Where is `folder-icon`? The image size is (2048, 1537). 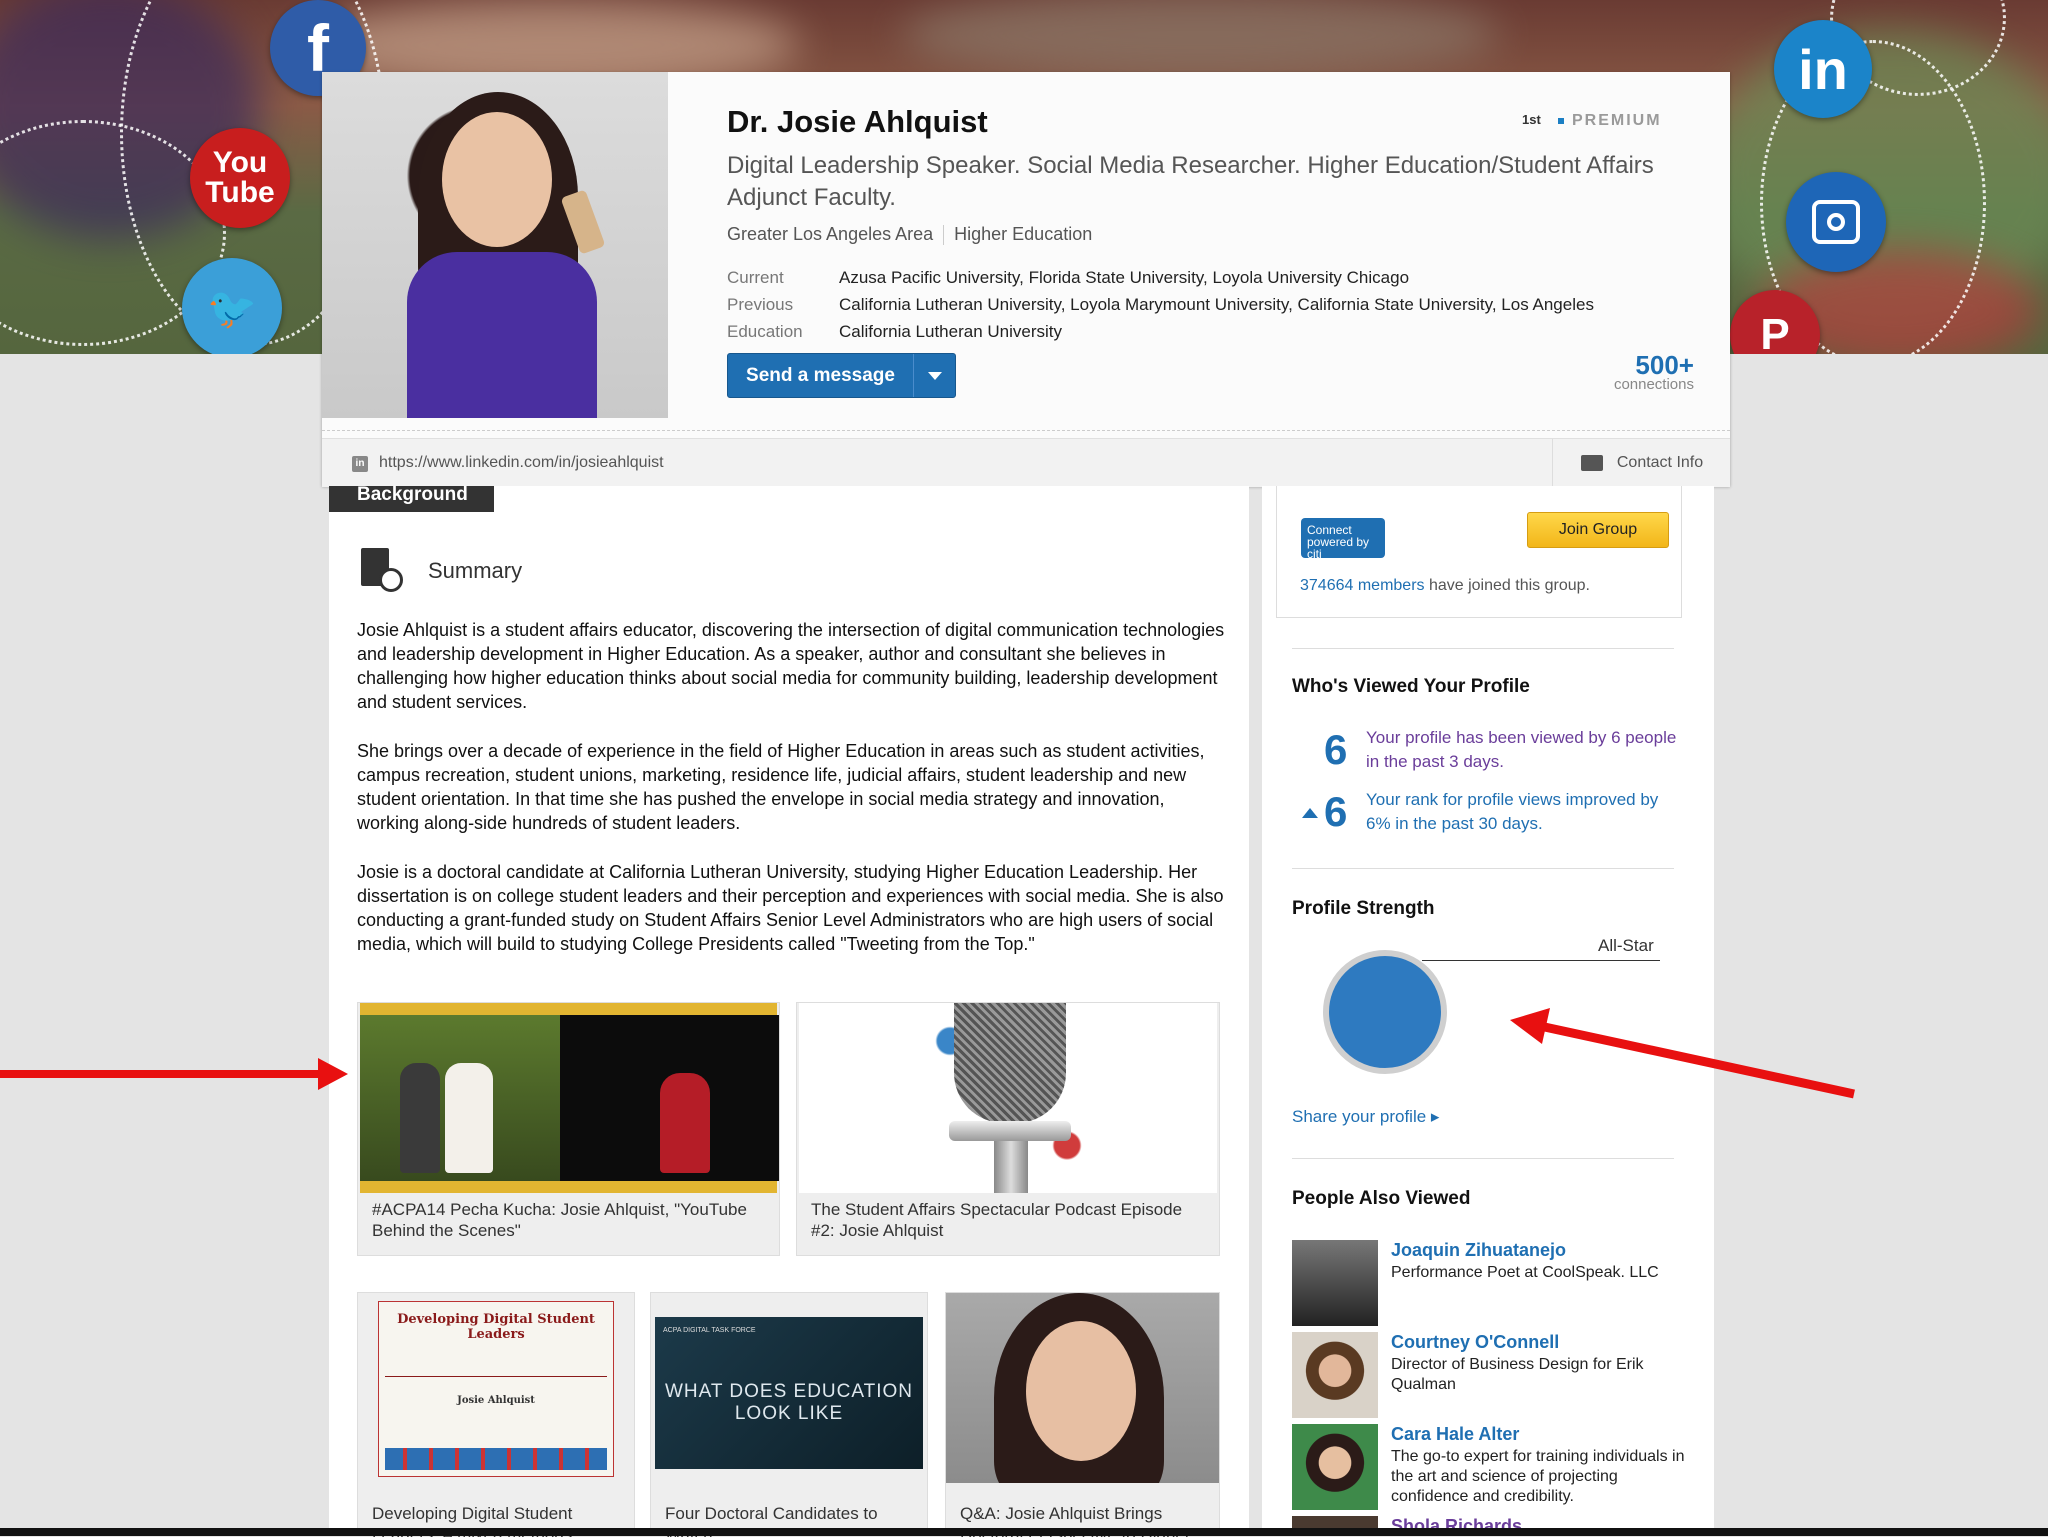
folder-icon is located at coordinates (1591, 463).